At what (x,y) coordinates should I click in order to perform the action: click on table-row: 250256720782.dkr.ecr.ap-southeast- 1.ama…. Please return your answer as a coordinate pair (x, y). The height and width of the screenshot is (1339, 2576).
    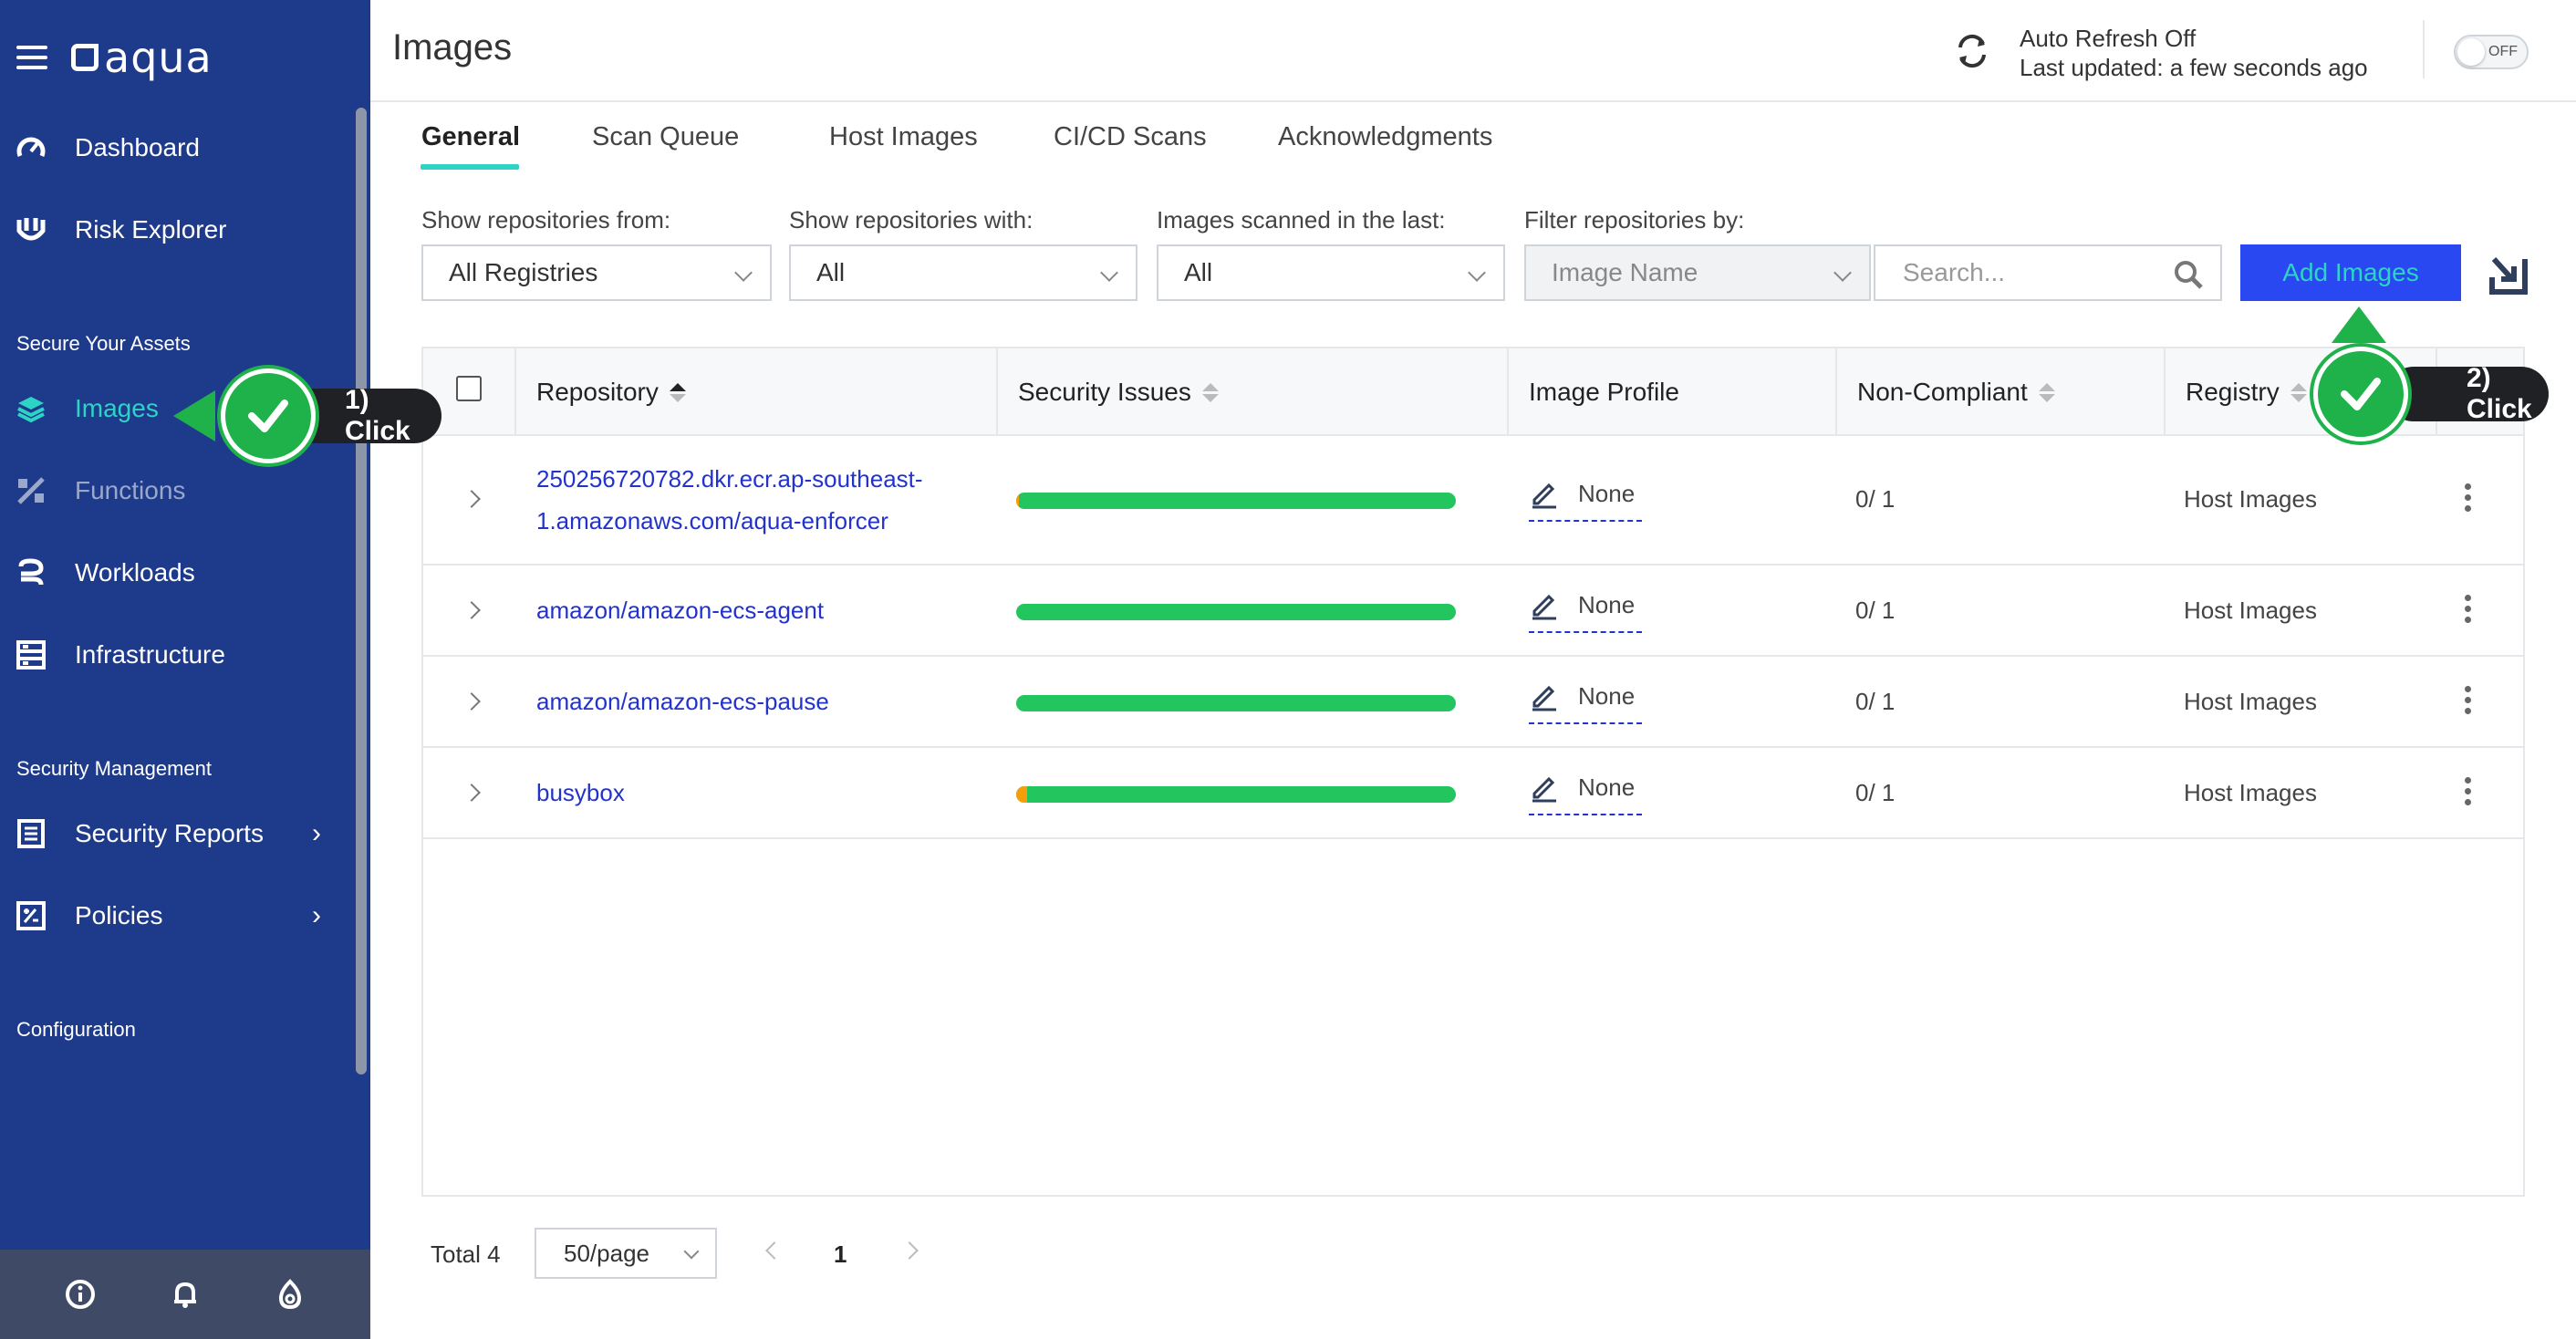
    Looking at the image, I should click on (1473, 501).